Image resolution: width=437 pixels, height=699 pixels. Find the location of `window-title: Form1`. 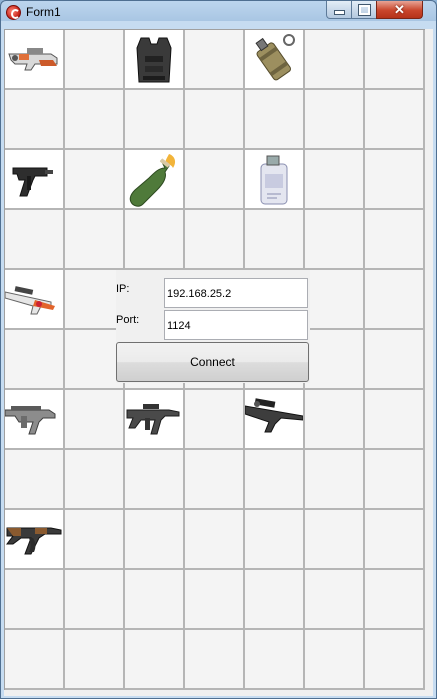

window-title: Form1 is located at coordinates (43, 12).